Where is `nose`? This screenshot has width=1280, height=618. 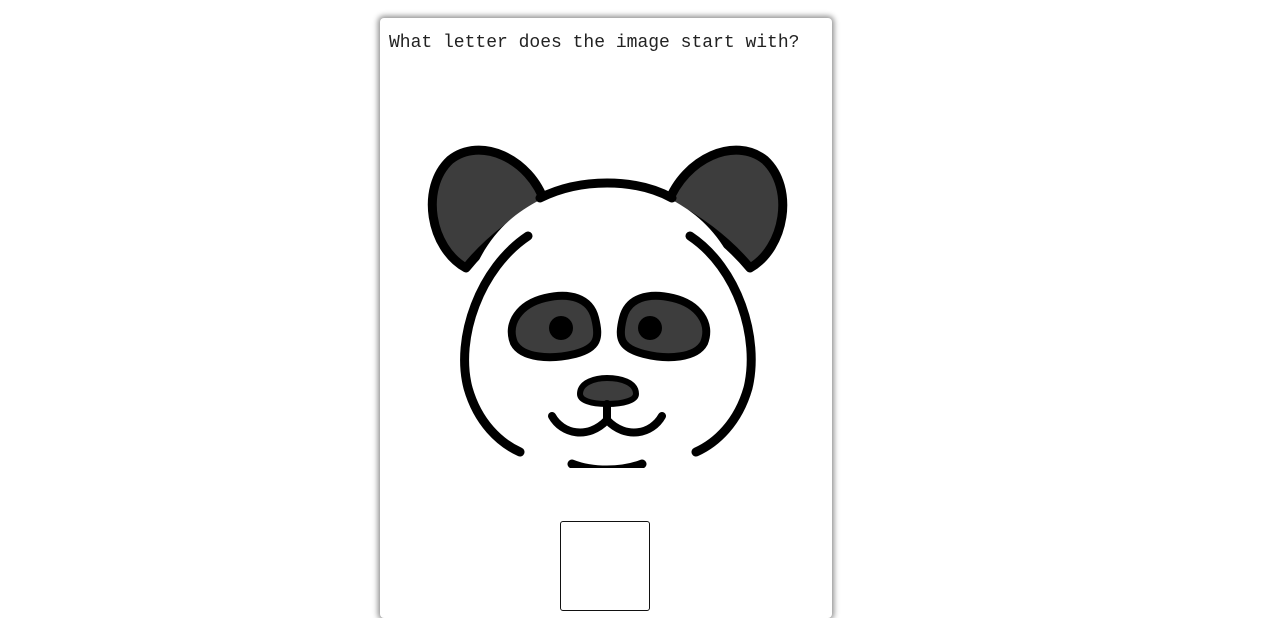
nose is located at coordinates (608, 391).